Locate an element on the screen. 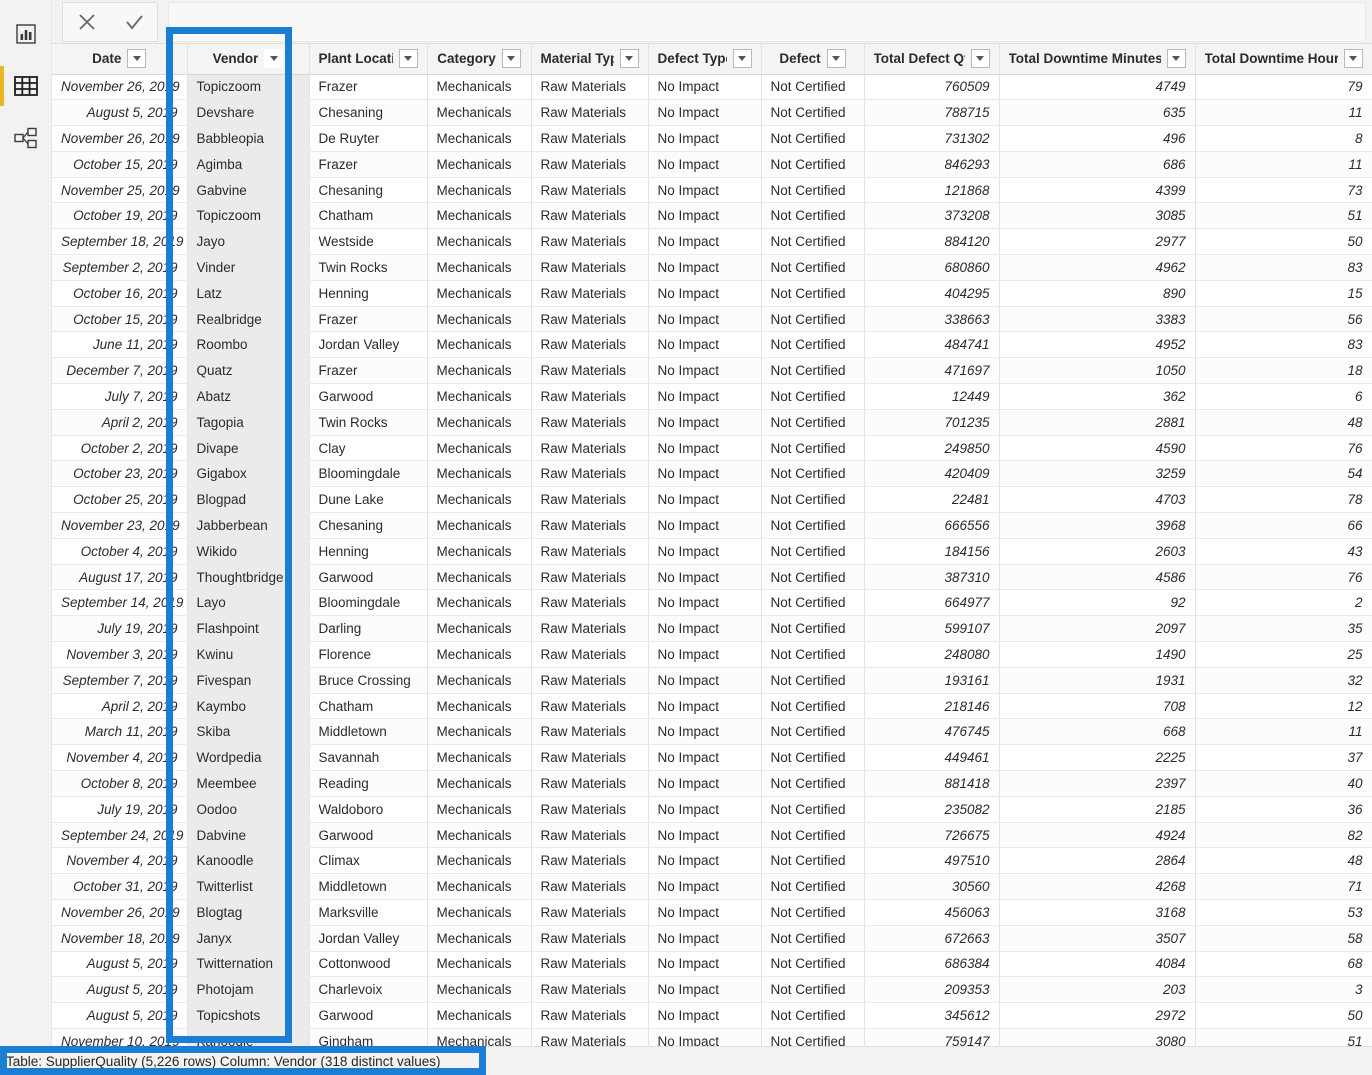  cell-plant: Chatham is located at coordinates (368, 216).